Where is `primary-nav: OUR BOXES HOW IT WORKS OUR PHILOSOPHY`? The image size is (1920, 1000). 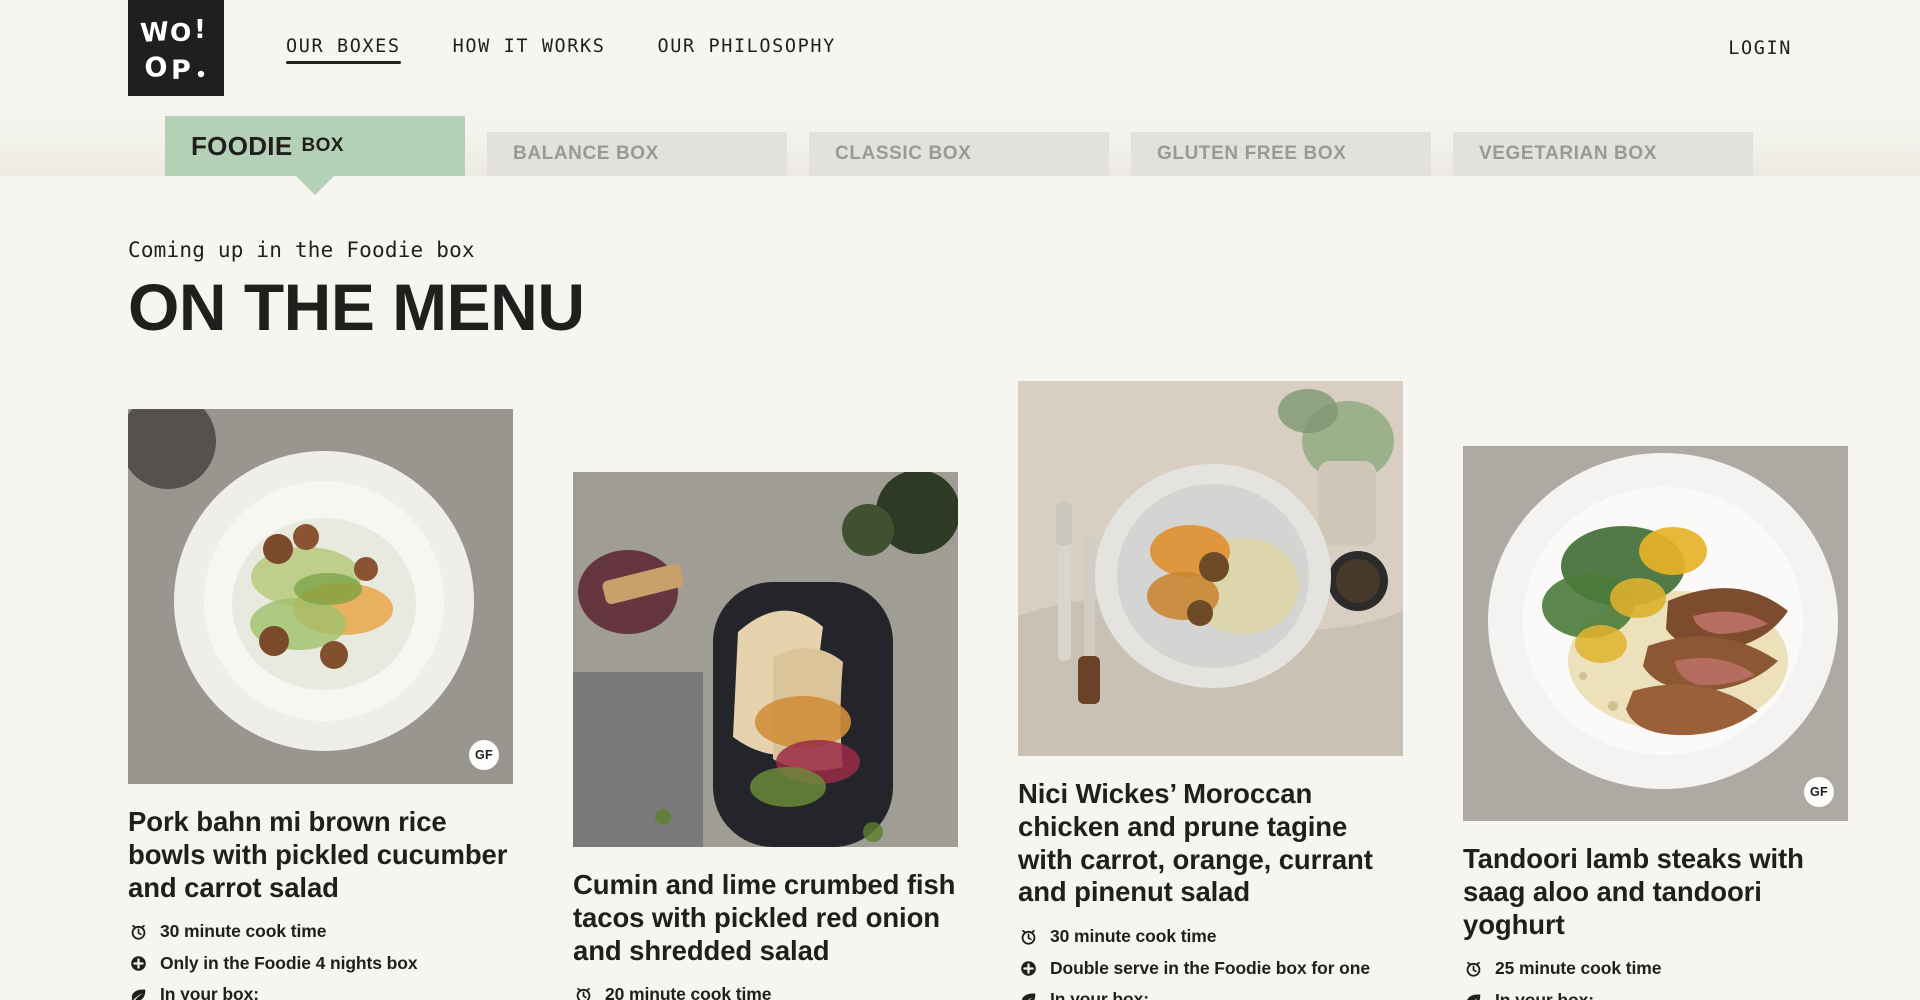 primary-nav: OUR BOXES HOW IT WORKS OUR PHILOSOPHY is located at coordinates (561, 48).